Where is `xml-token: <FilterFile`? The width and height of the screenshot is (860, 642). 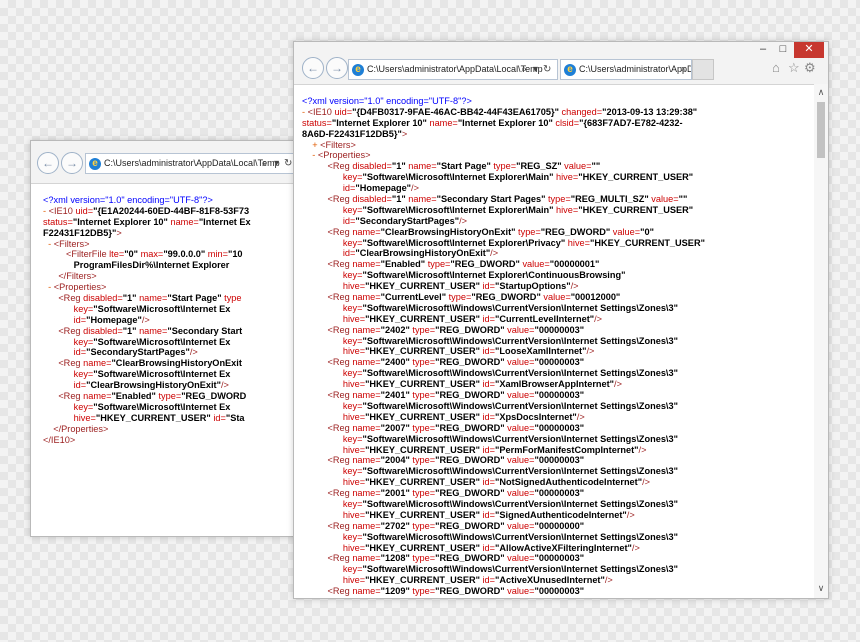
xml-token: <FilterFile is located at coordinates (76, 254).